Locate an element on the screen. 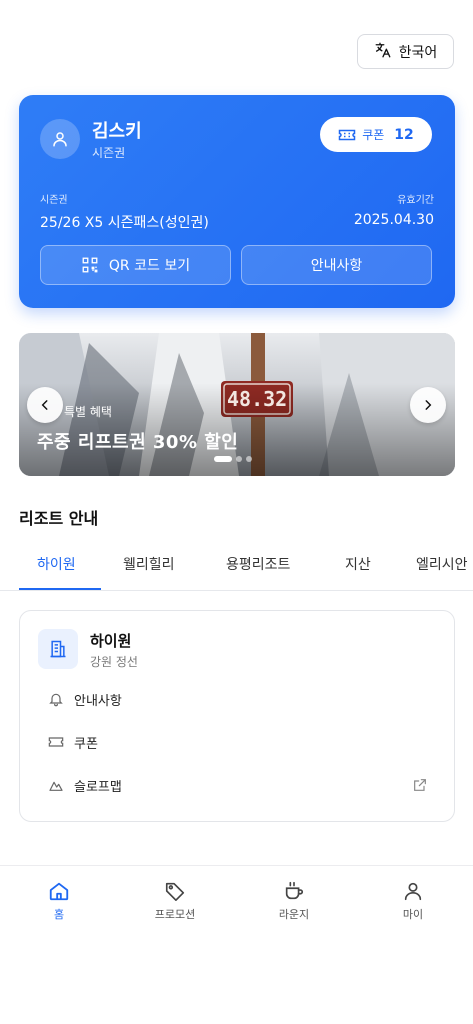 This screenshot has height=1024, width=473. coupon-label: 쿠폰 is located at coordinates (373, 135).